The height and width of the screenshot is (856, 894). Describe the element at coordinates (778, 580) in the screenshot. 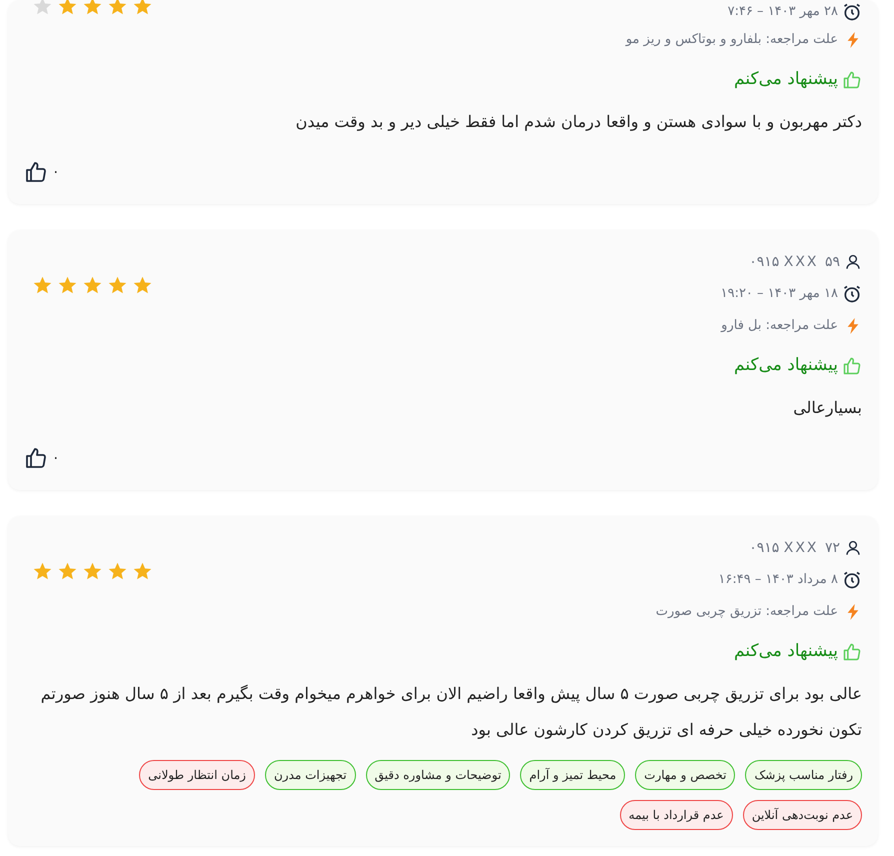

I see `review-date: ۸ مرداد ۱۴۰۳ – ۱۶:۴۹` at that location.